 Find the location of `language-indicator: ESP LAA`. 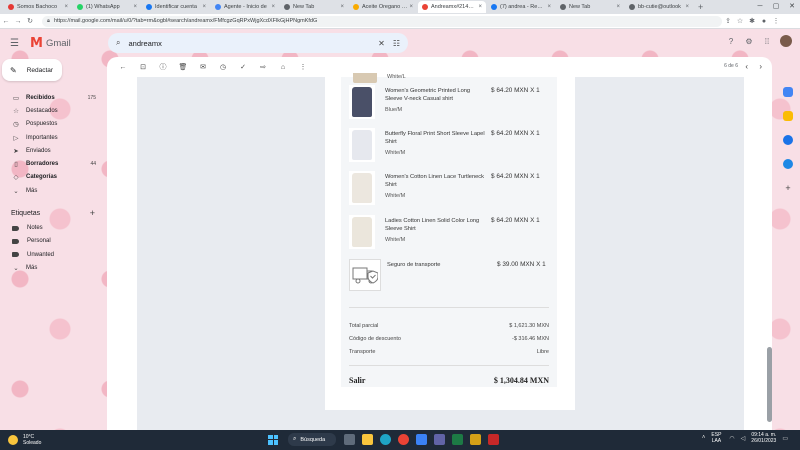

language-indicator: ESP LAA is located at coordinates (716, 438).